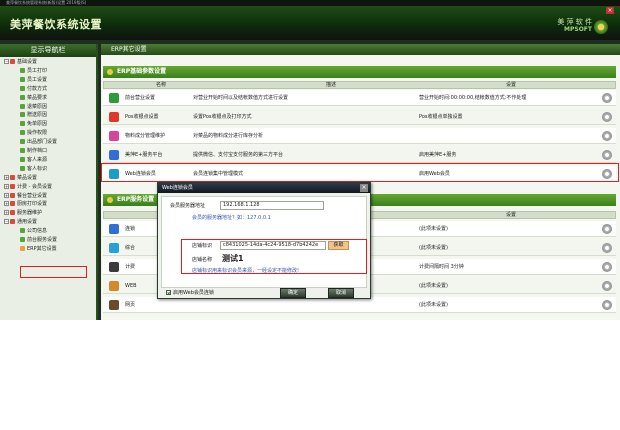 This screenshot has height=430, width=620. What do you see at coordinates (578, 29) in the screenshot?
I see `logo-subtext: MPSOFT` at bounding box center [578, 29].